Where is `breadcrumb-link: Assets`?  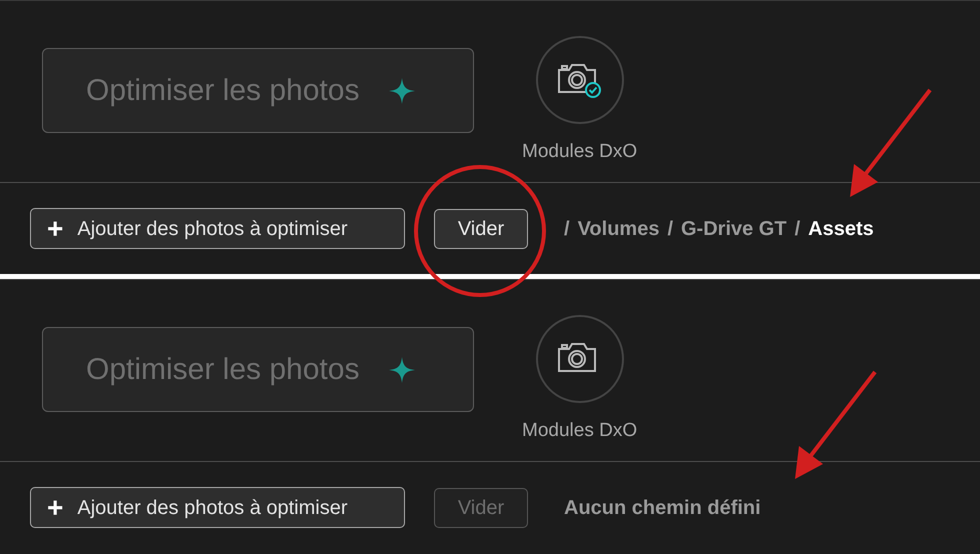 breadcrumb-link: Assets is located at coordinates (841, 229).